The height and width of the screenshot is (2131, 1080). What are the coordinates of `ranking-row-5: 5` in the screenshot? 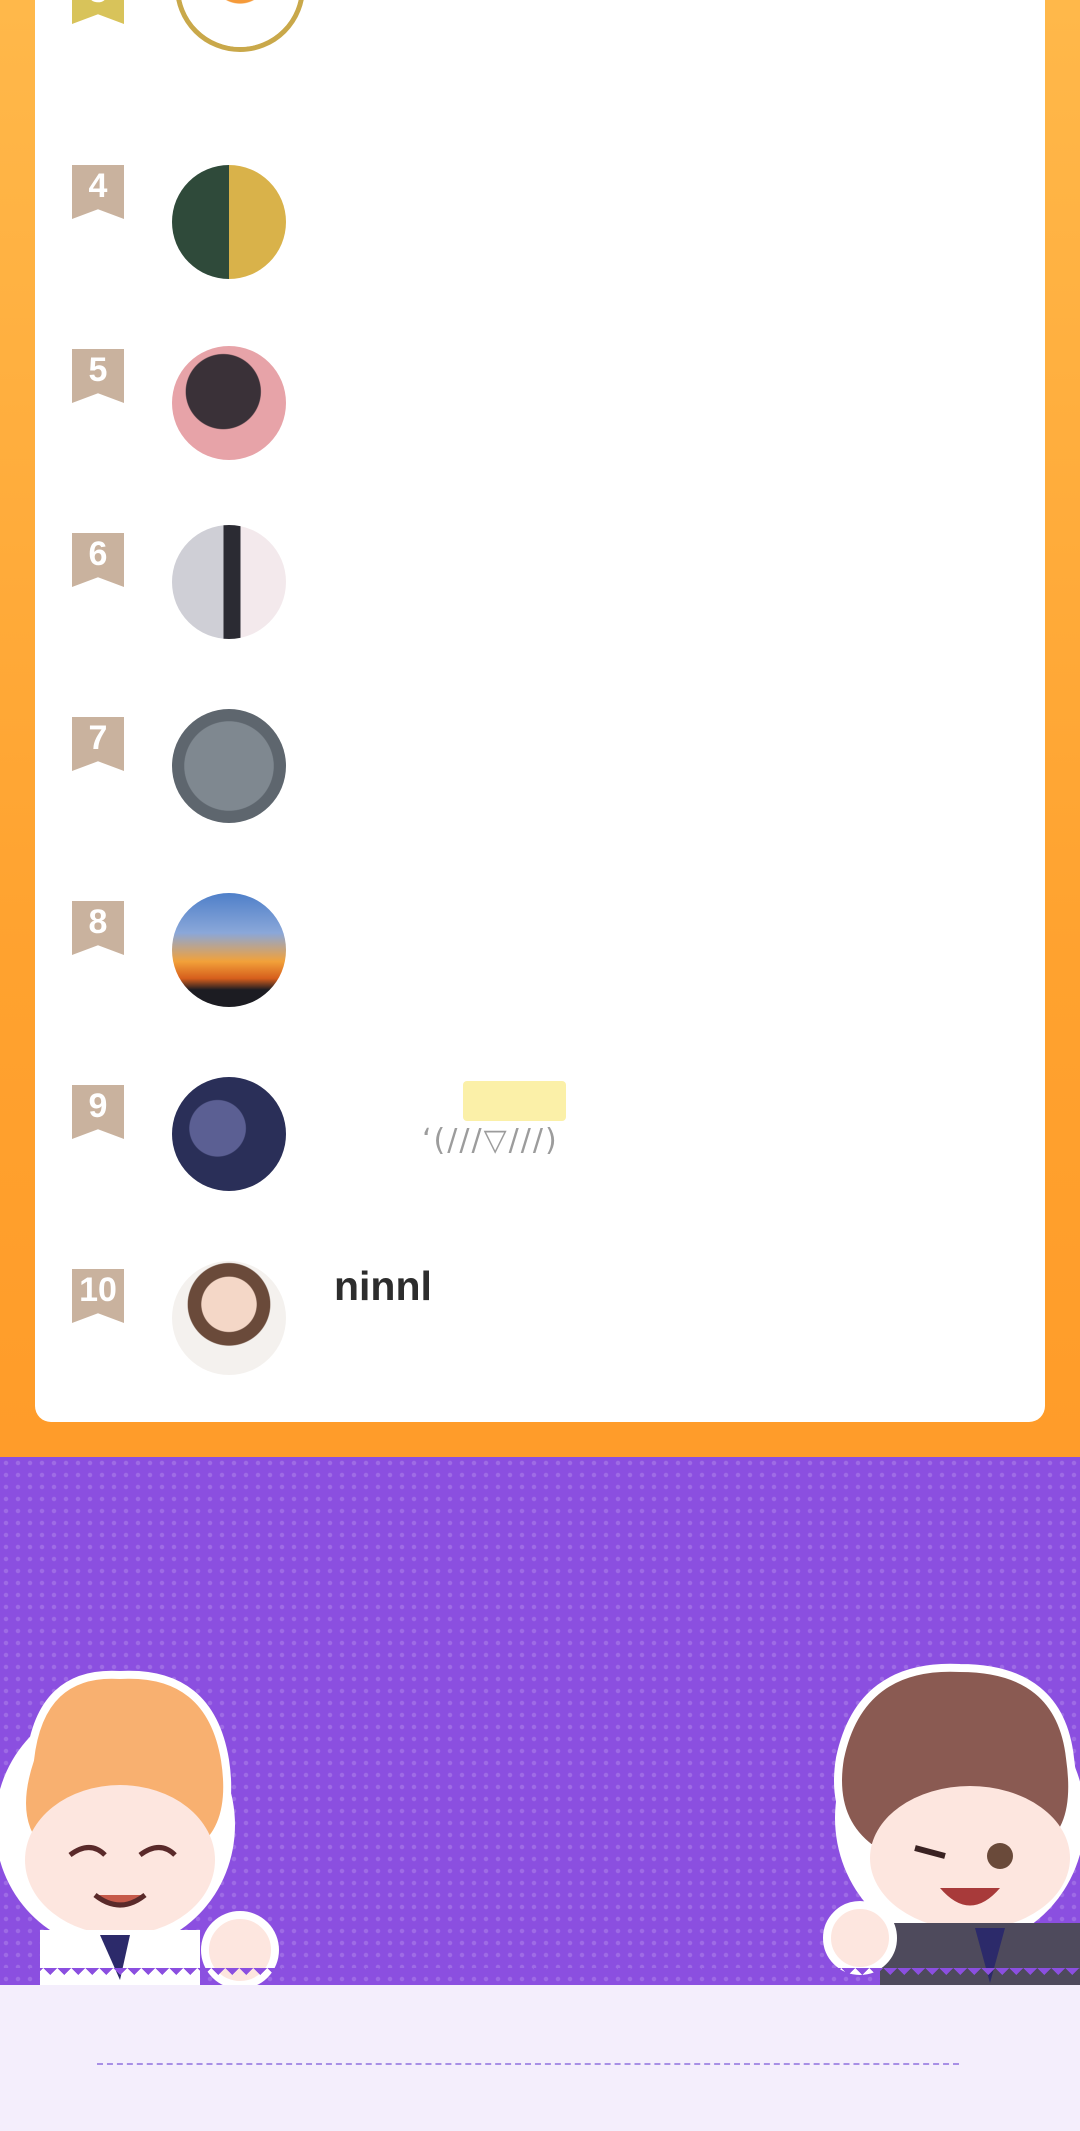 It's located at (540, 439).